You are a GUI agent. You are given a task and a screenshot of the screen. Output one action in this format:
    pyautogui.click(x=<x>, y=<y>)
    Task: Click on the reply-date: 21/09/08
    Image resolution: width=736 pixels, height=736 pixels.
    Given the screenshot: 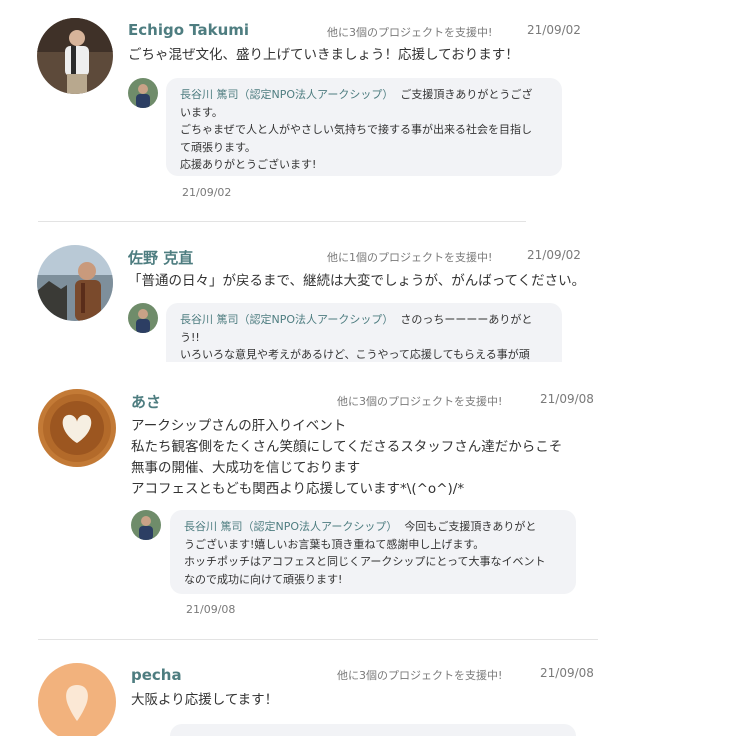 What is the action you would take?
    pyautogui.click(x=211, y=609)
    